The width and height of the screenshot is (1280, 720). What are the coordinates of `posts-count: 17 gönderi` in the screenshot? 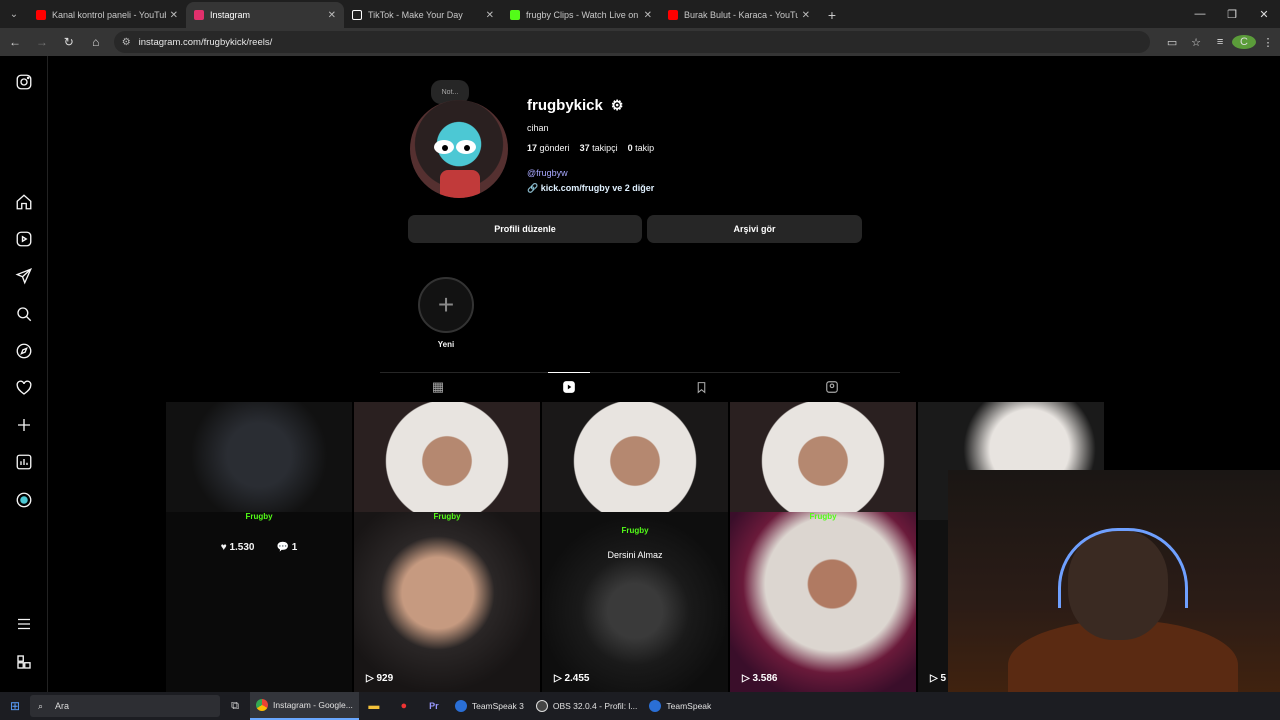 It's located at (548, 148).